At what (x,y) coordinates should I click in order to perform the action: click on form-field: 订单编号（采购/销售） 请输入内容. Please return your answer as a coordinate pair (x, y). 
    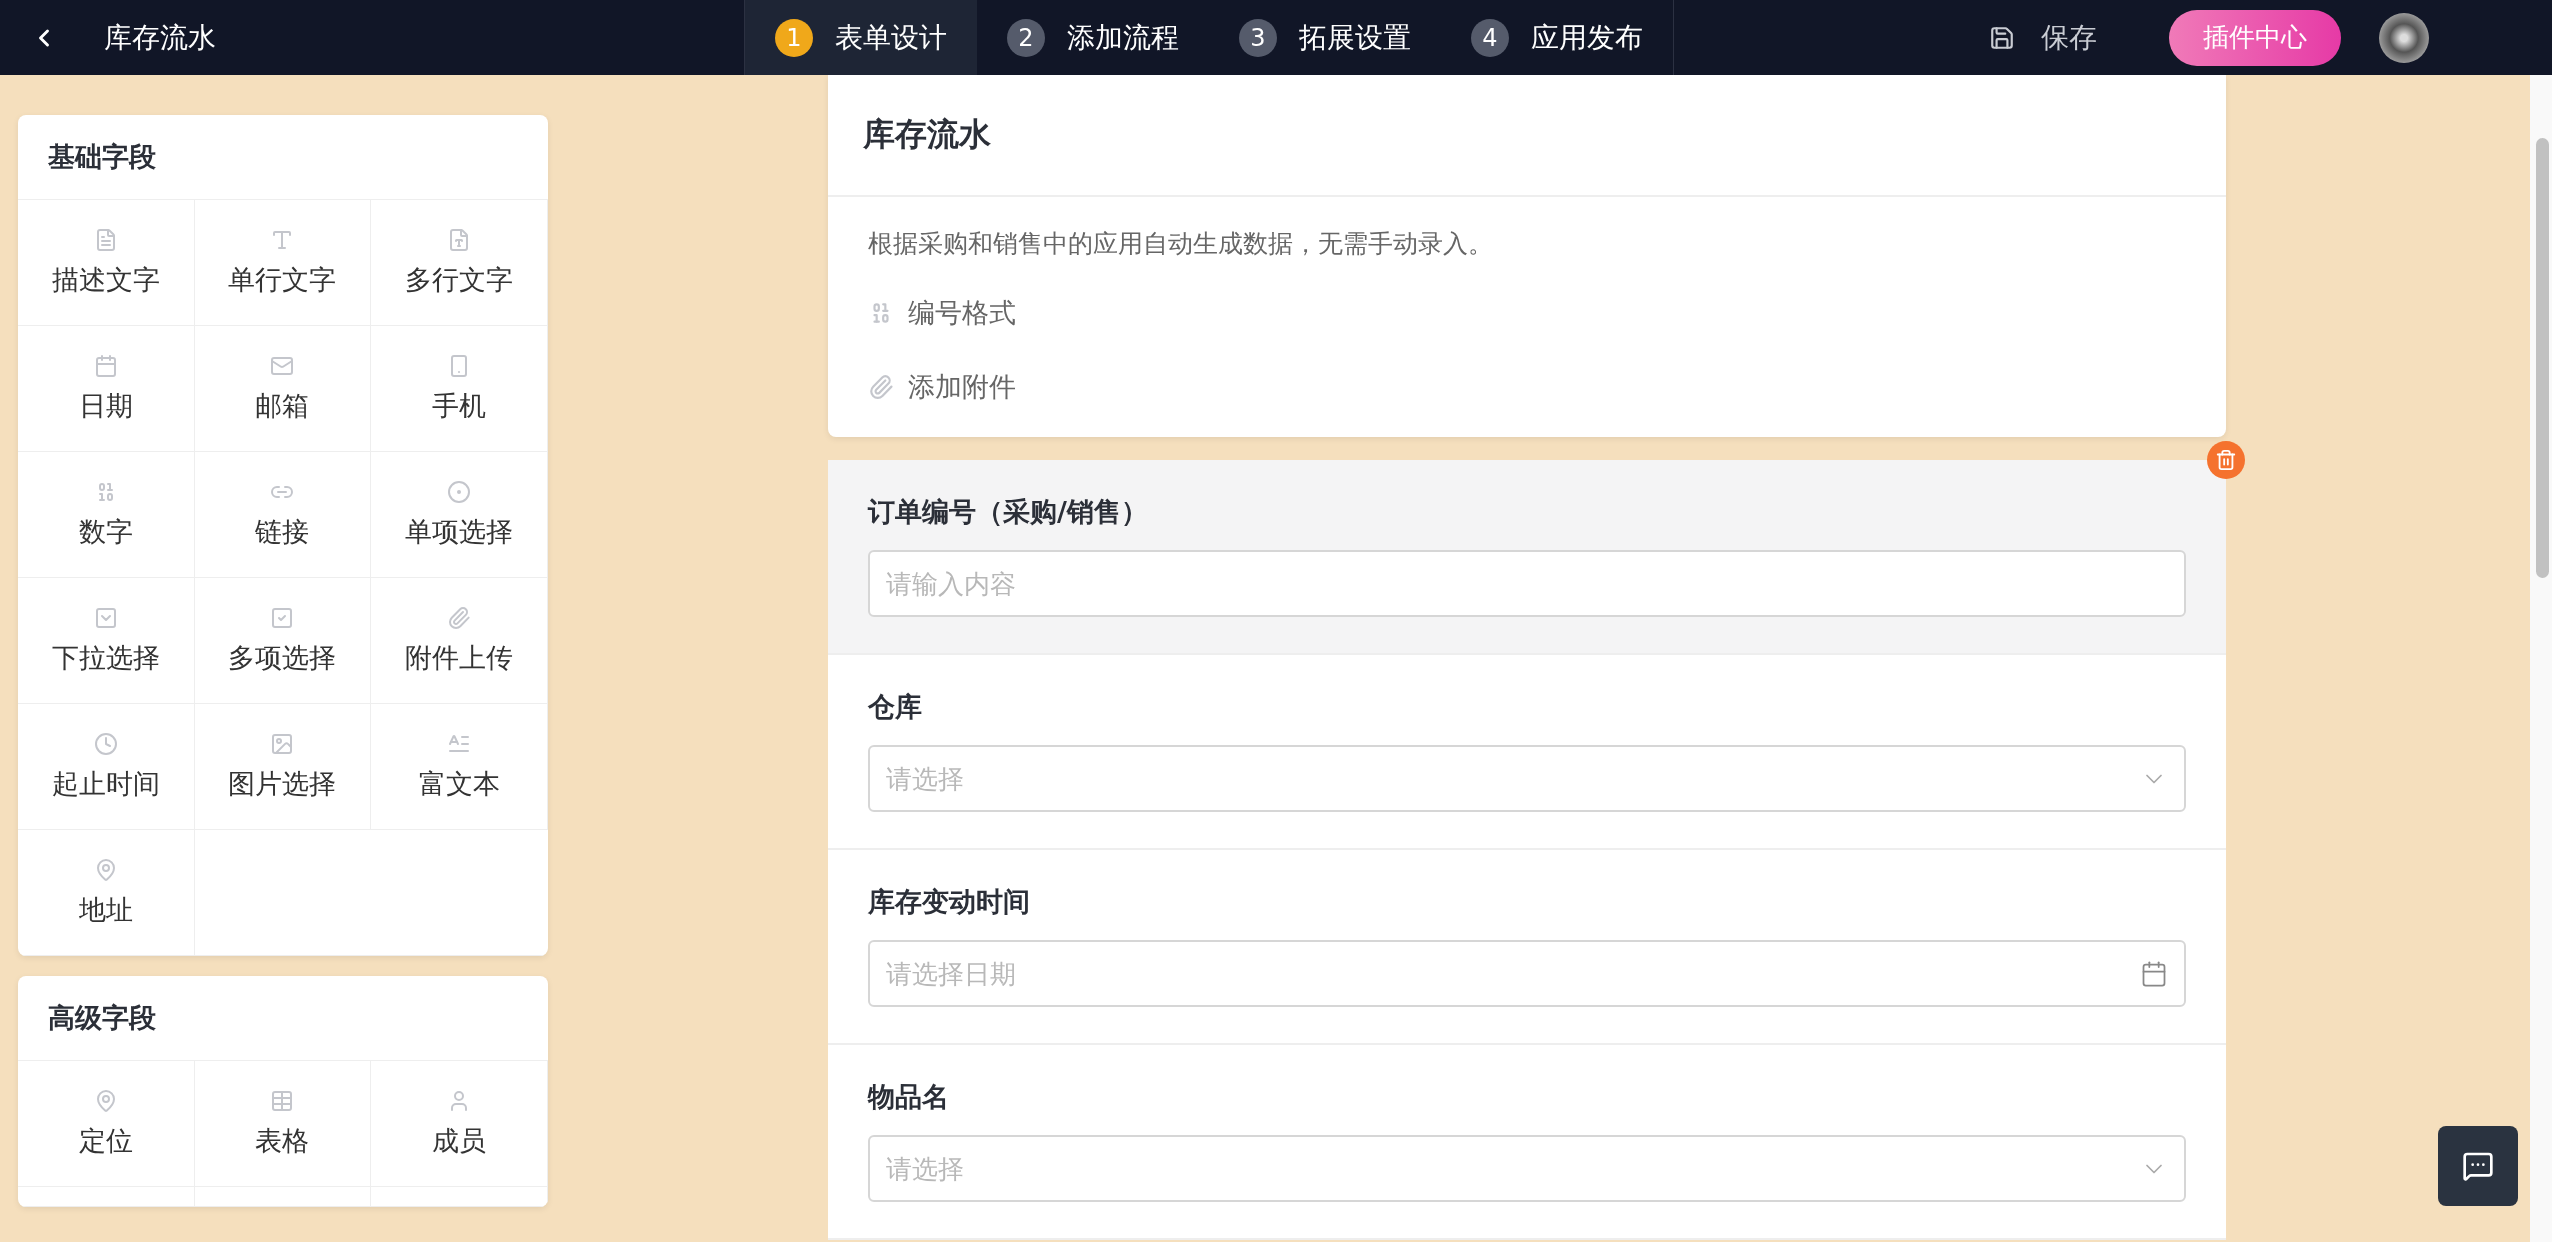
    Looking at the image, I should click on (1527, 557).